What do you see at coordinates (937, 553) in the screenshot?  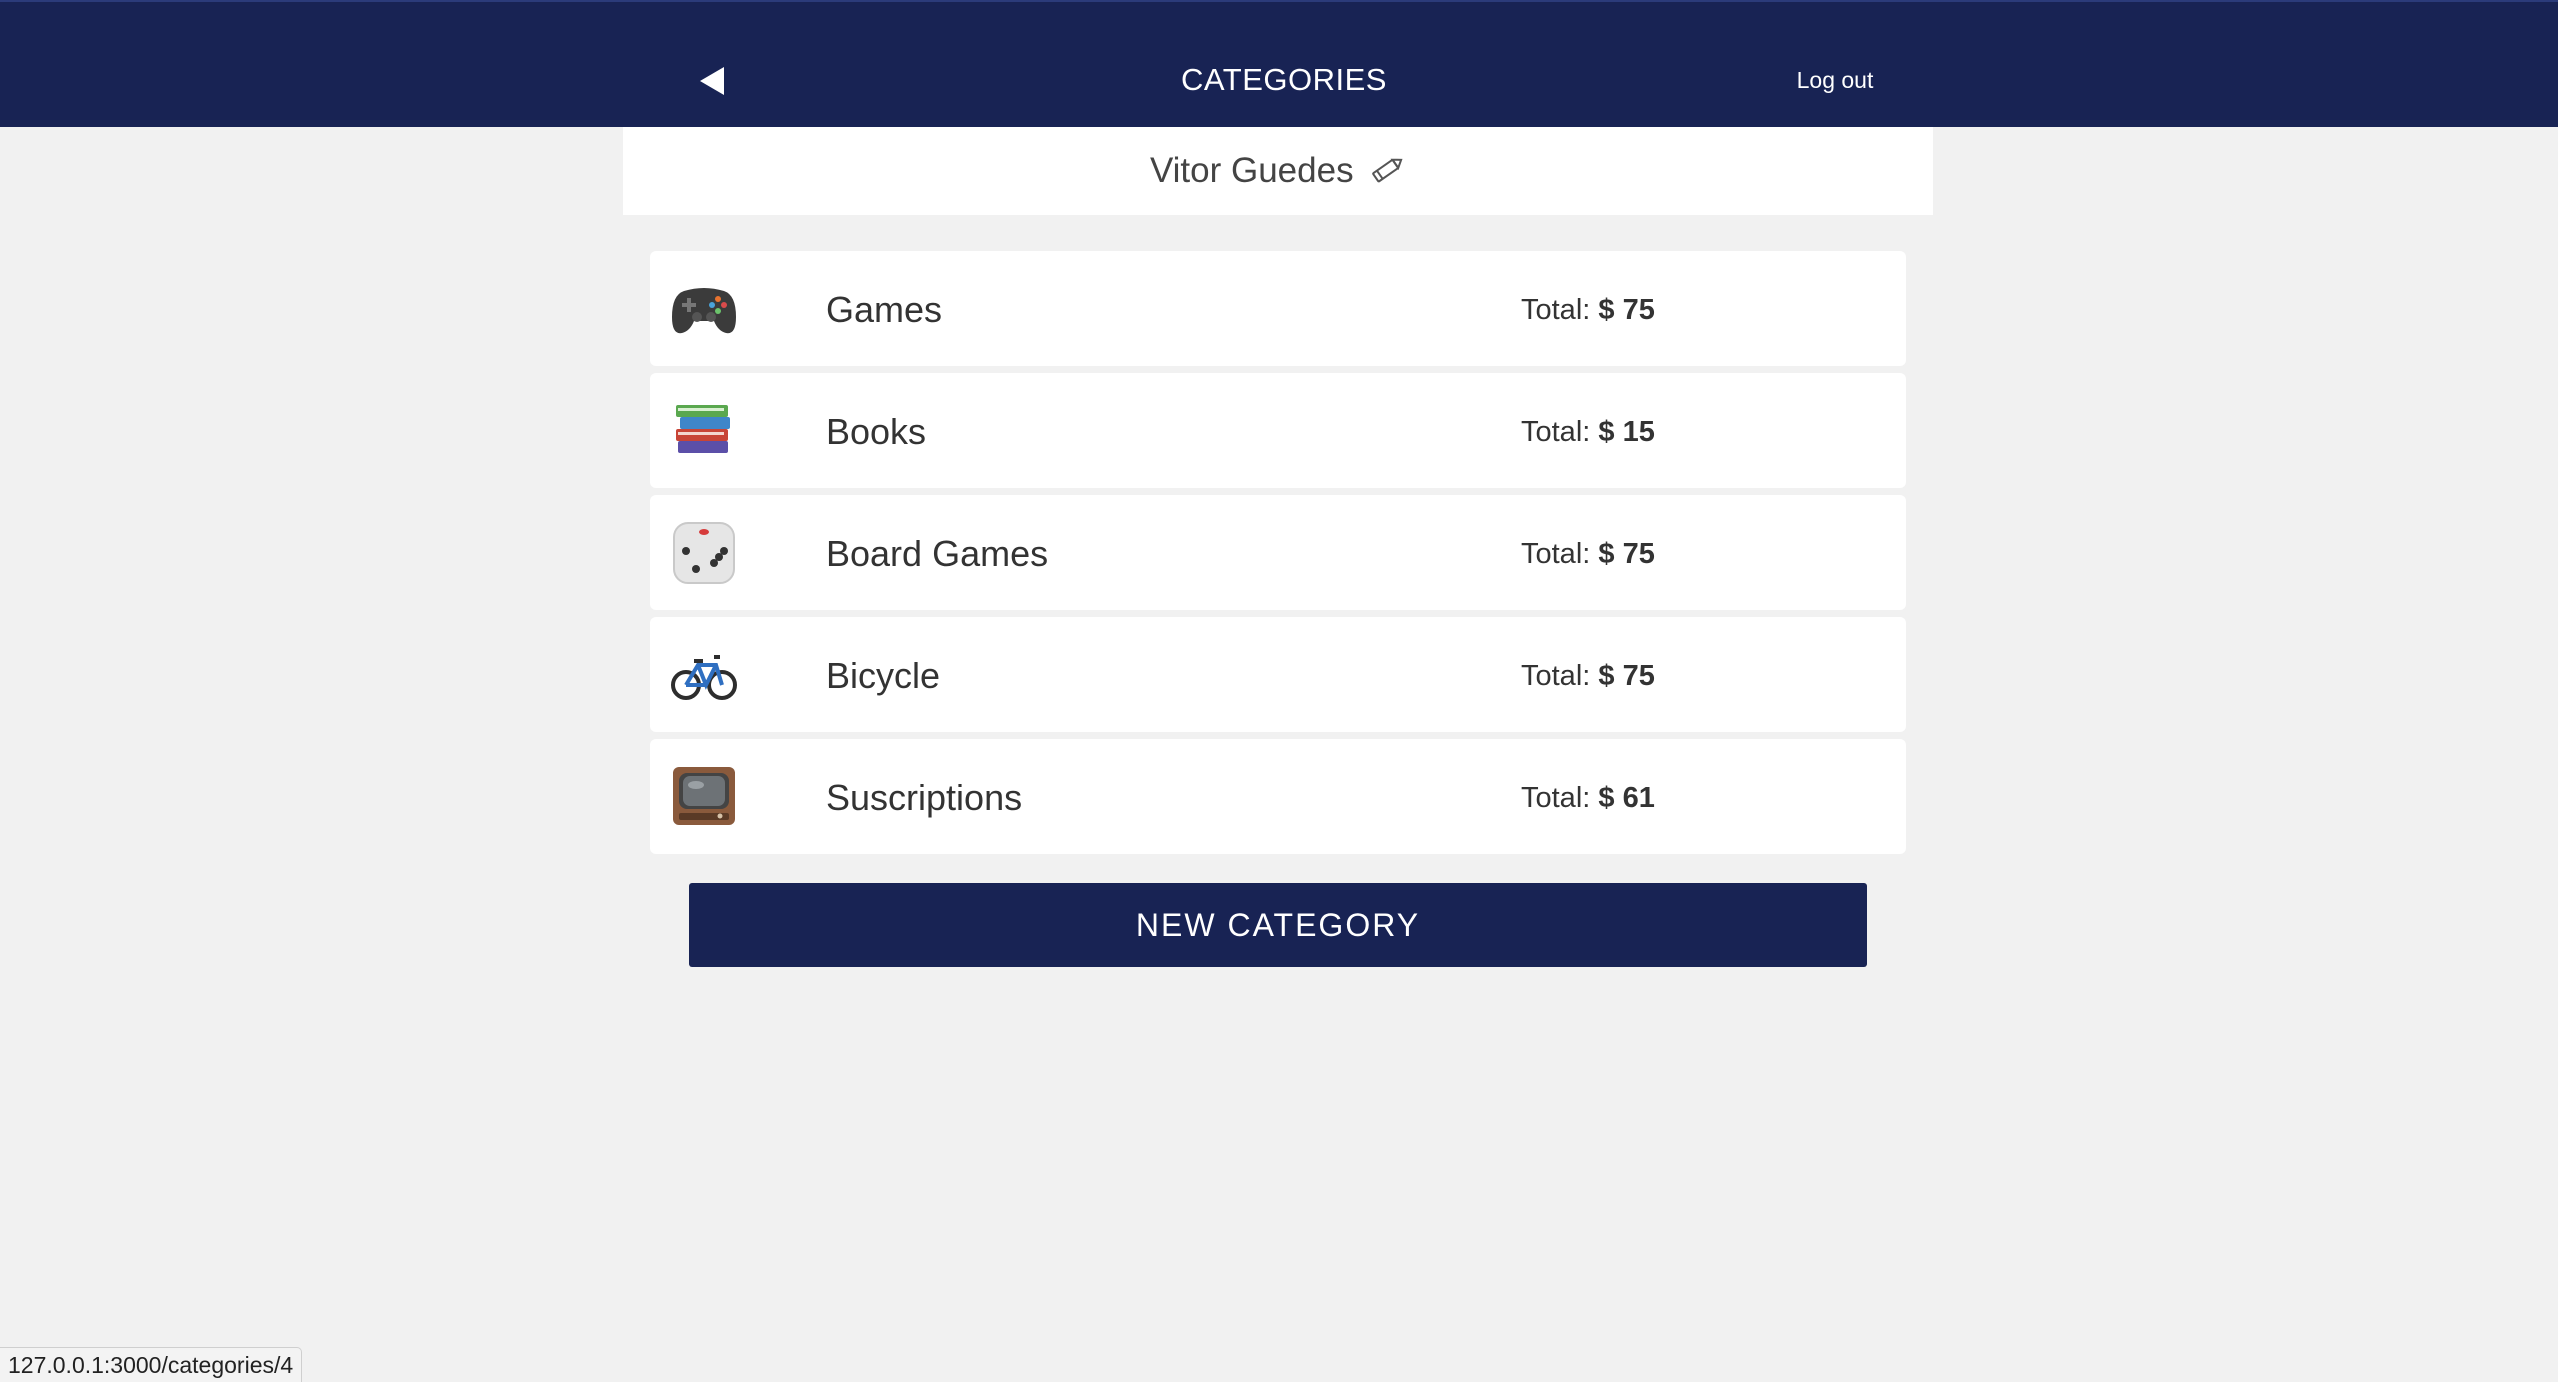 I see `category-name: Board Games` at bounding box center [937, 553].